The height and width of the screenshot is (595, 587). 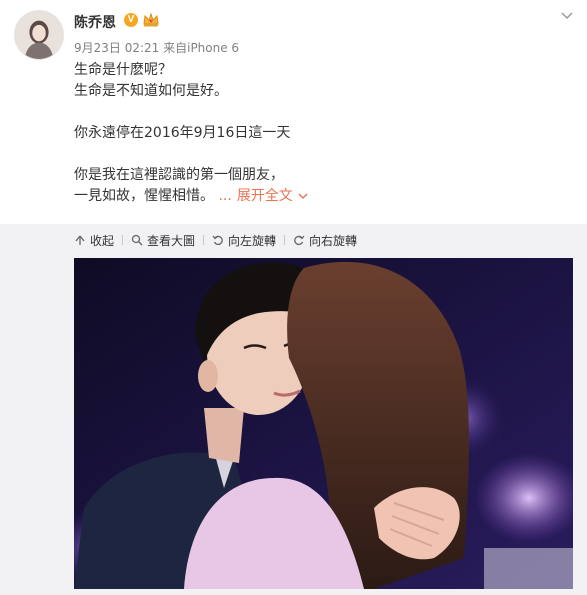 What do you see at coordinates (299, 240) in the screenshot?
I see `rotate-right-icon` at bounding box center [299, 240].